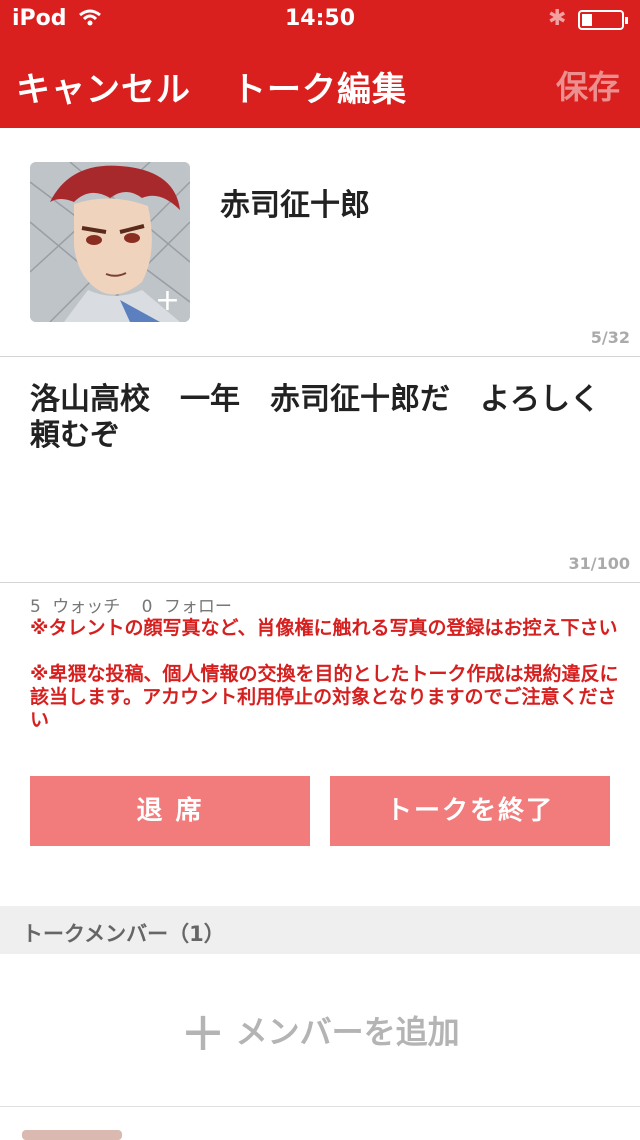 The height and width of the screenshot is (1140, 640). What do you see at coordinates (347, 1032) in the screenshot?
I see `add-member-label: メンバーを追加` at bounding box center [347, 1032].